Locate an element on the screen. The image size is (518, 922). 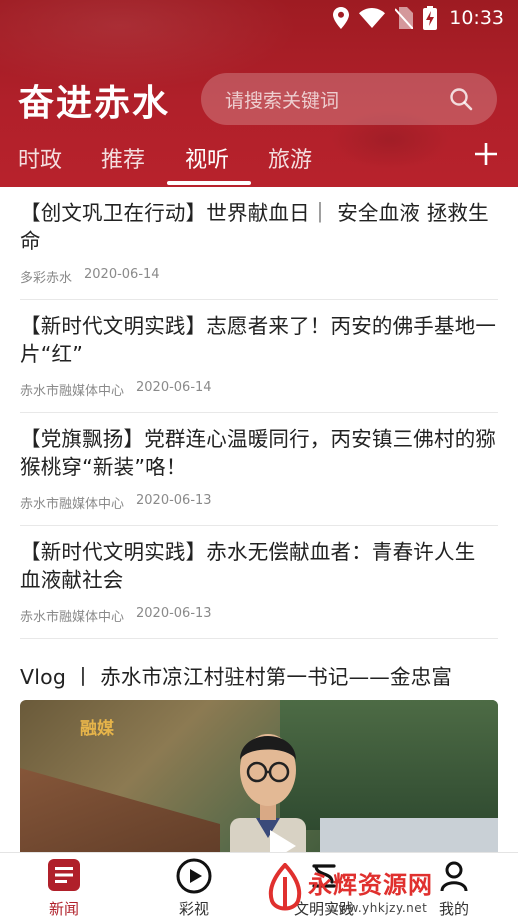
status-time: 10:33 is located at coordinates (476, 18).